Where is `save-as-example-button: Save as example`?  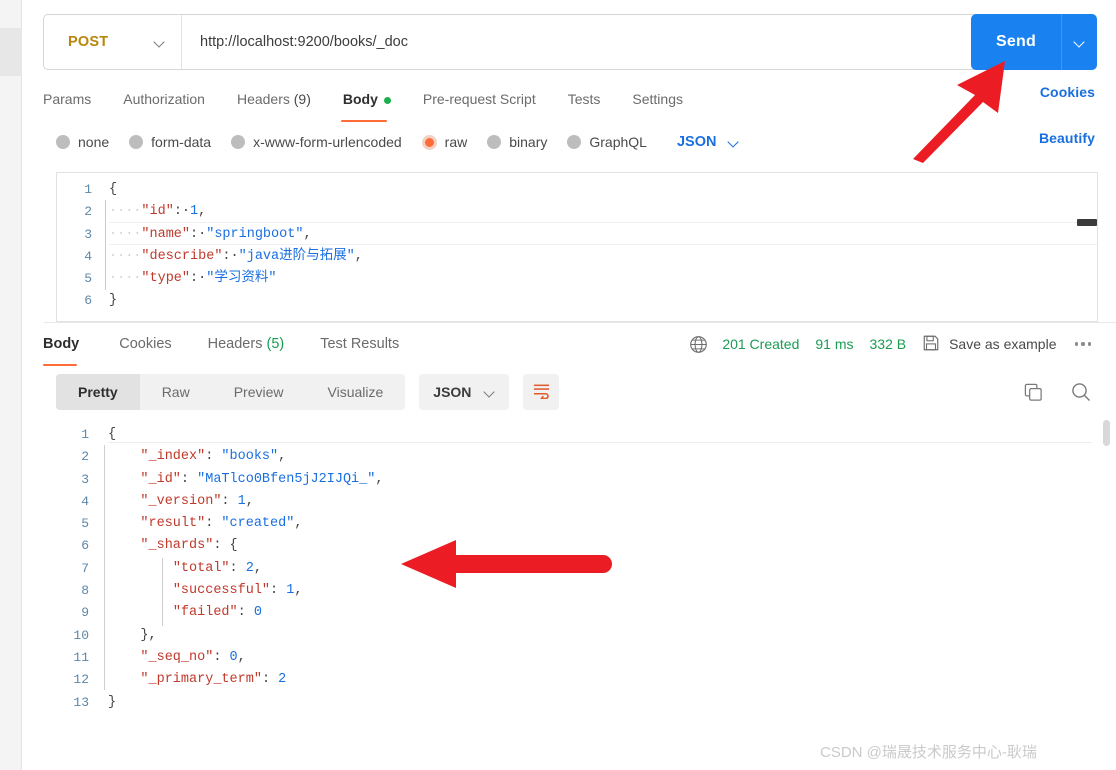 save-as-example-button: Save as example is located at coordinates (989, 344).